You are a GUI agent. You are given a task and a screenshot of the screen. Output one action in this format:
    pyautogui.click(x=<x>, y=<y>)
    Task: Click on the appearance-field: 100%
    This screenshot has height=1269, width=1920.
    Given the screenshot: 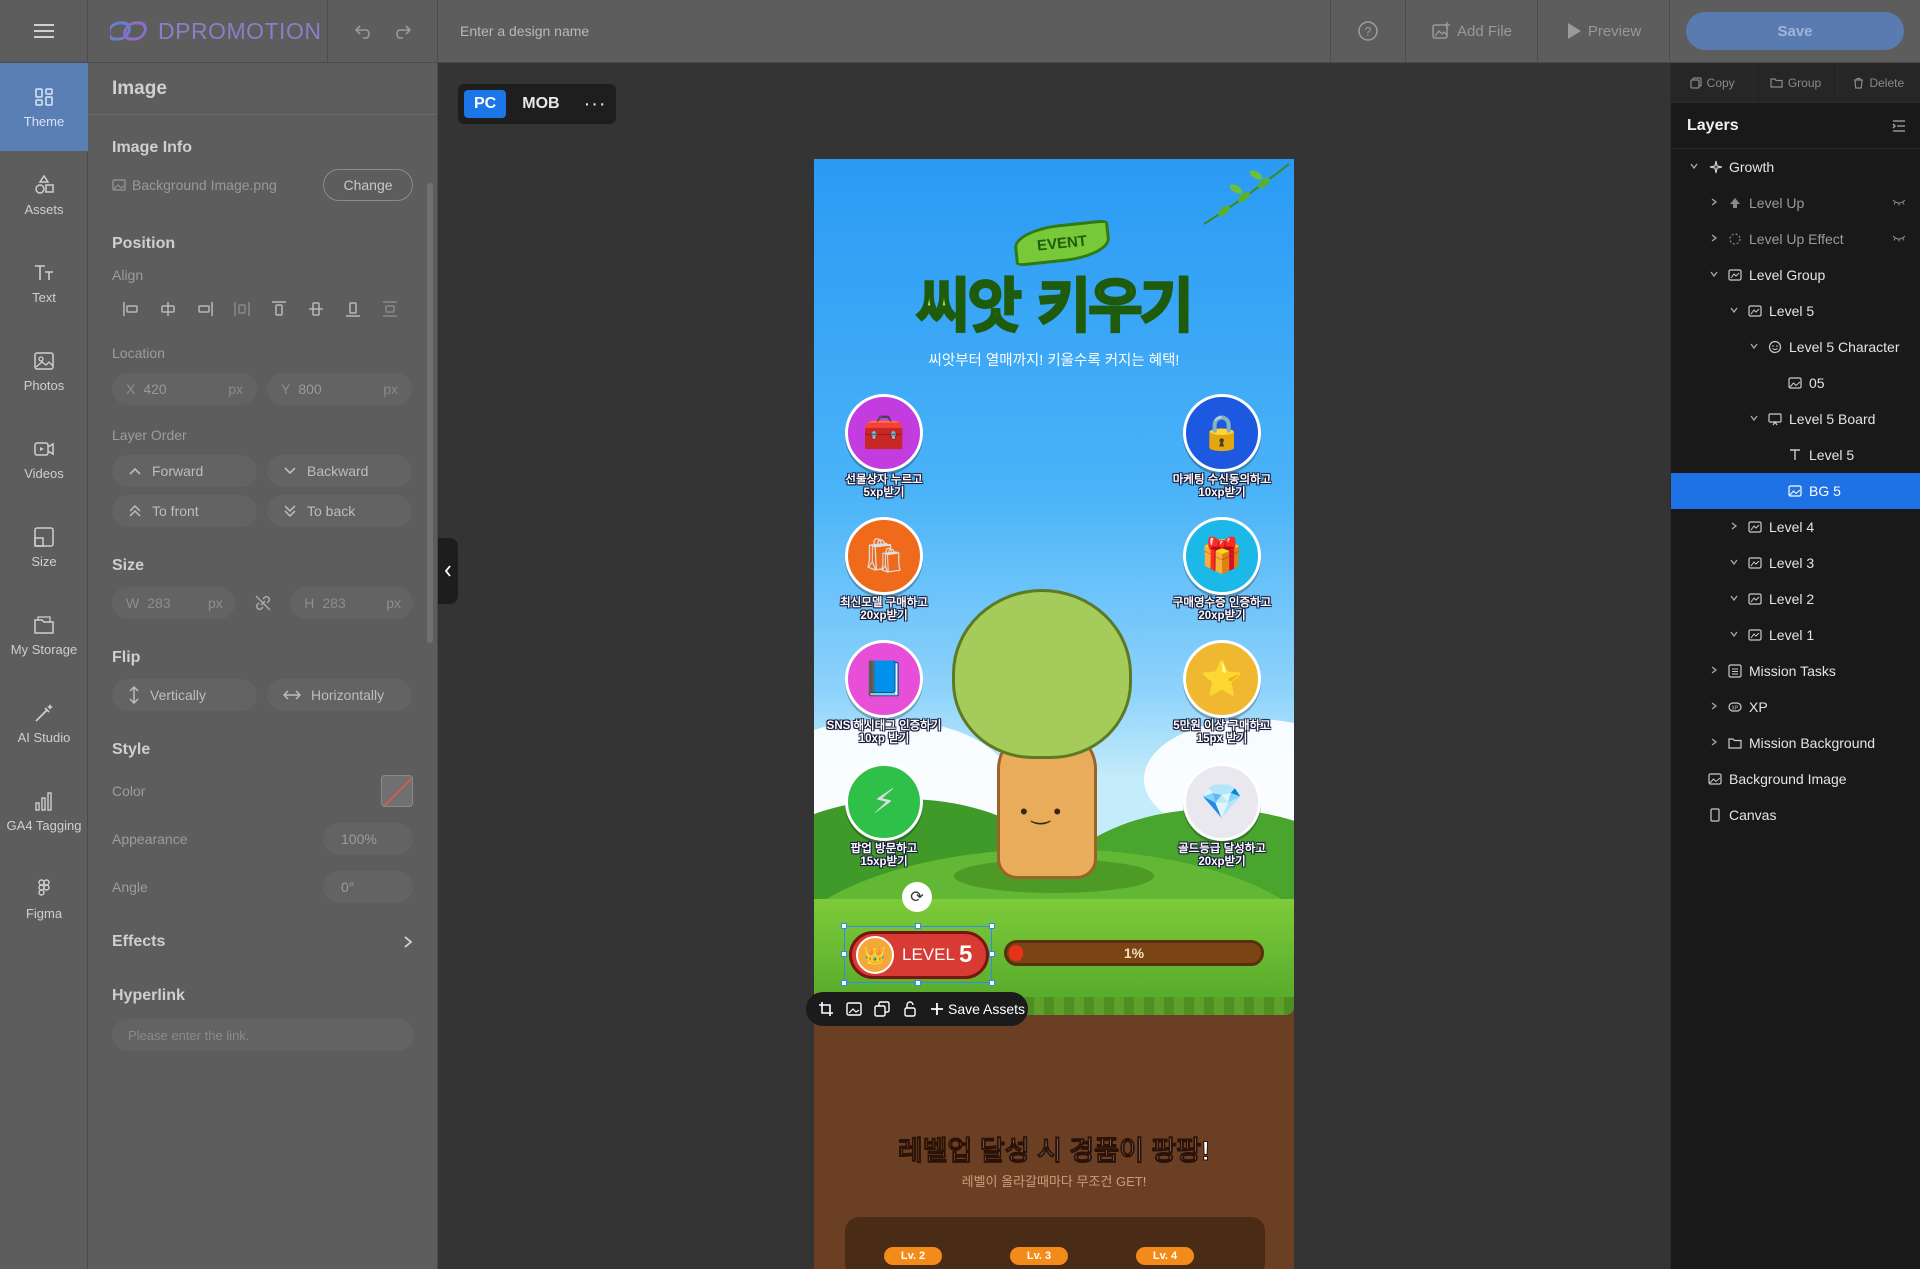 What is the action you would take?
    pyautogui.click(x=368, y=839)
    